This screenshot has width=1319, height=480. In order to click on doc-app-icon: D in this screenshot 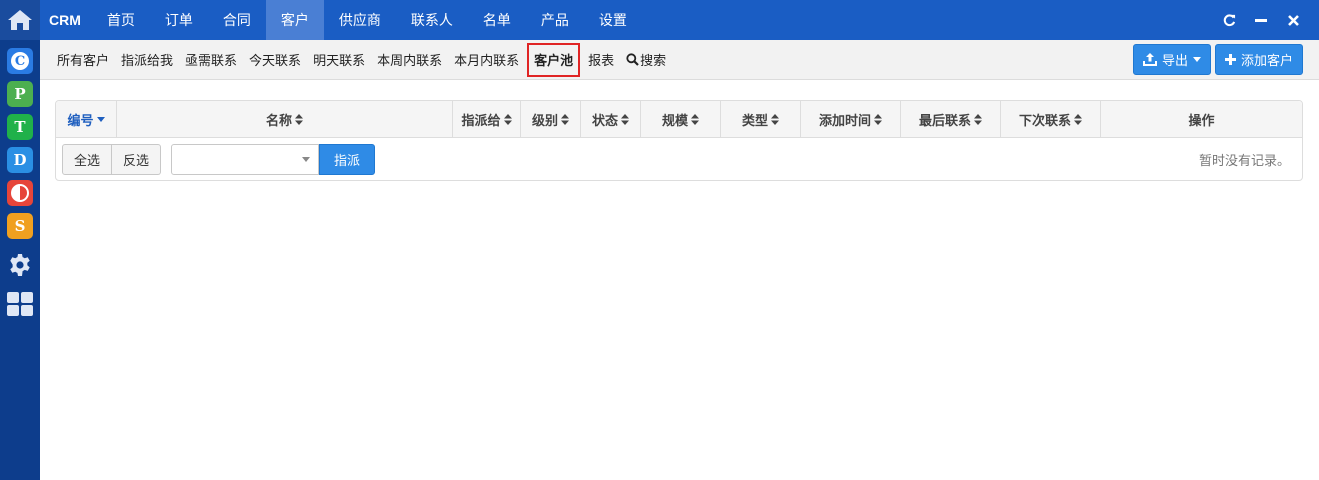, I will do `click(20, 160)`.